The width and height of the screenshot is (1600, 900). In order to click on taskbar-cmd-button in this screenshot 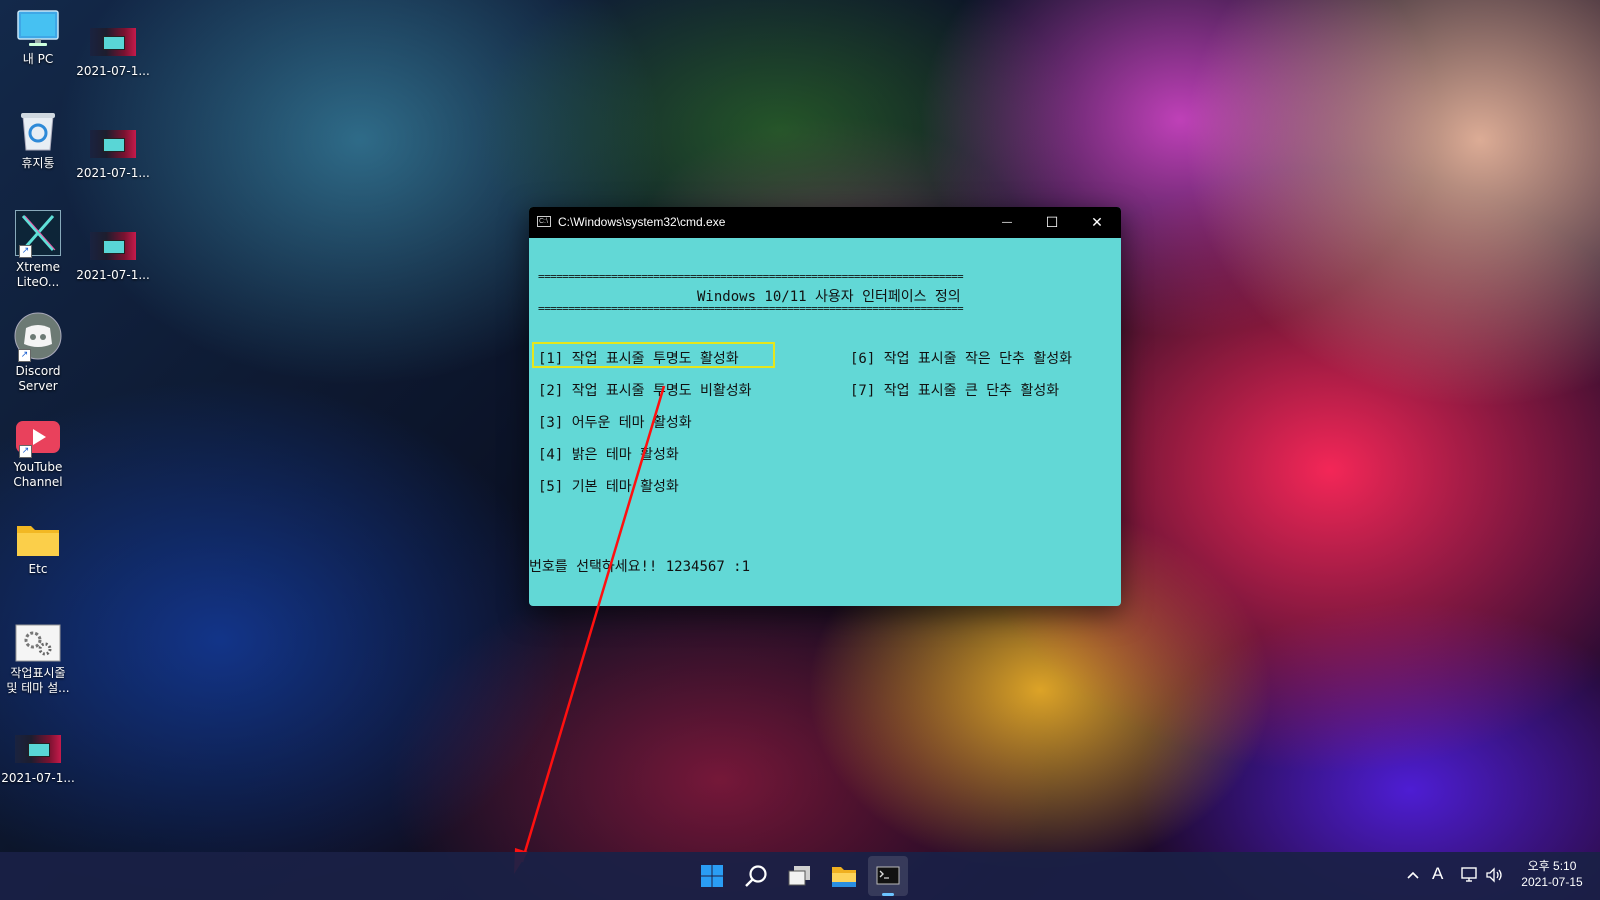, I will do `click(888, 876)`.